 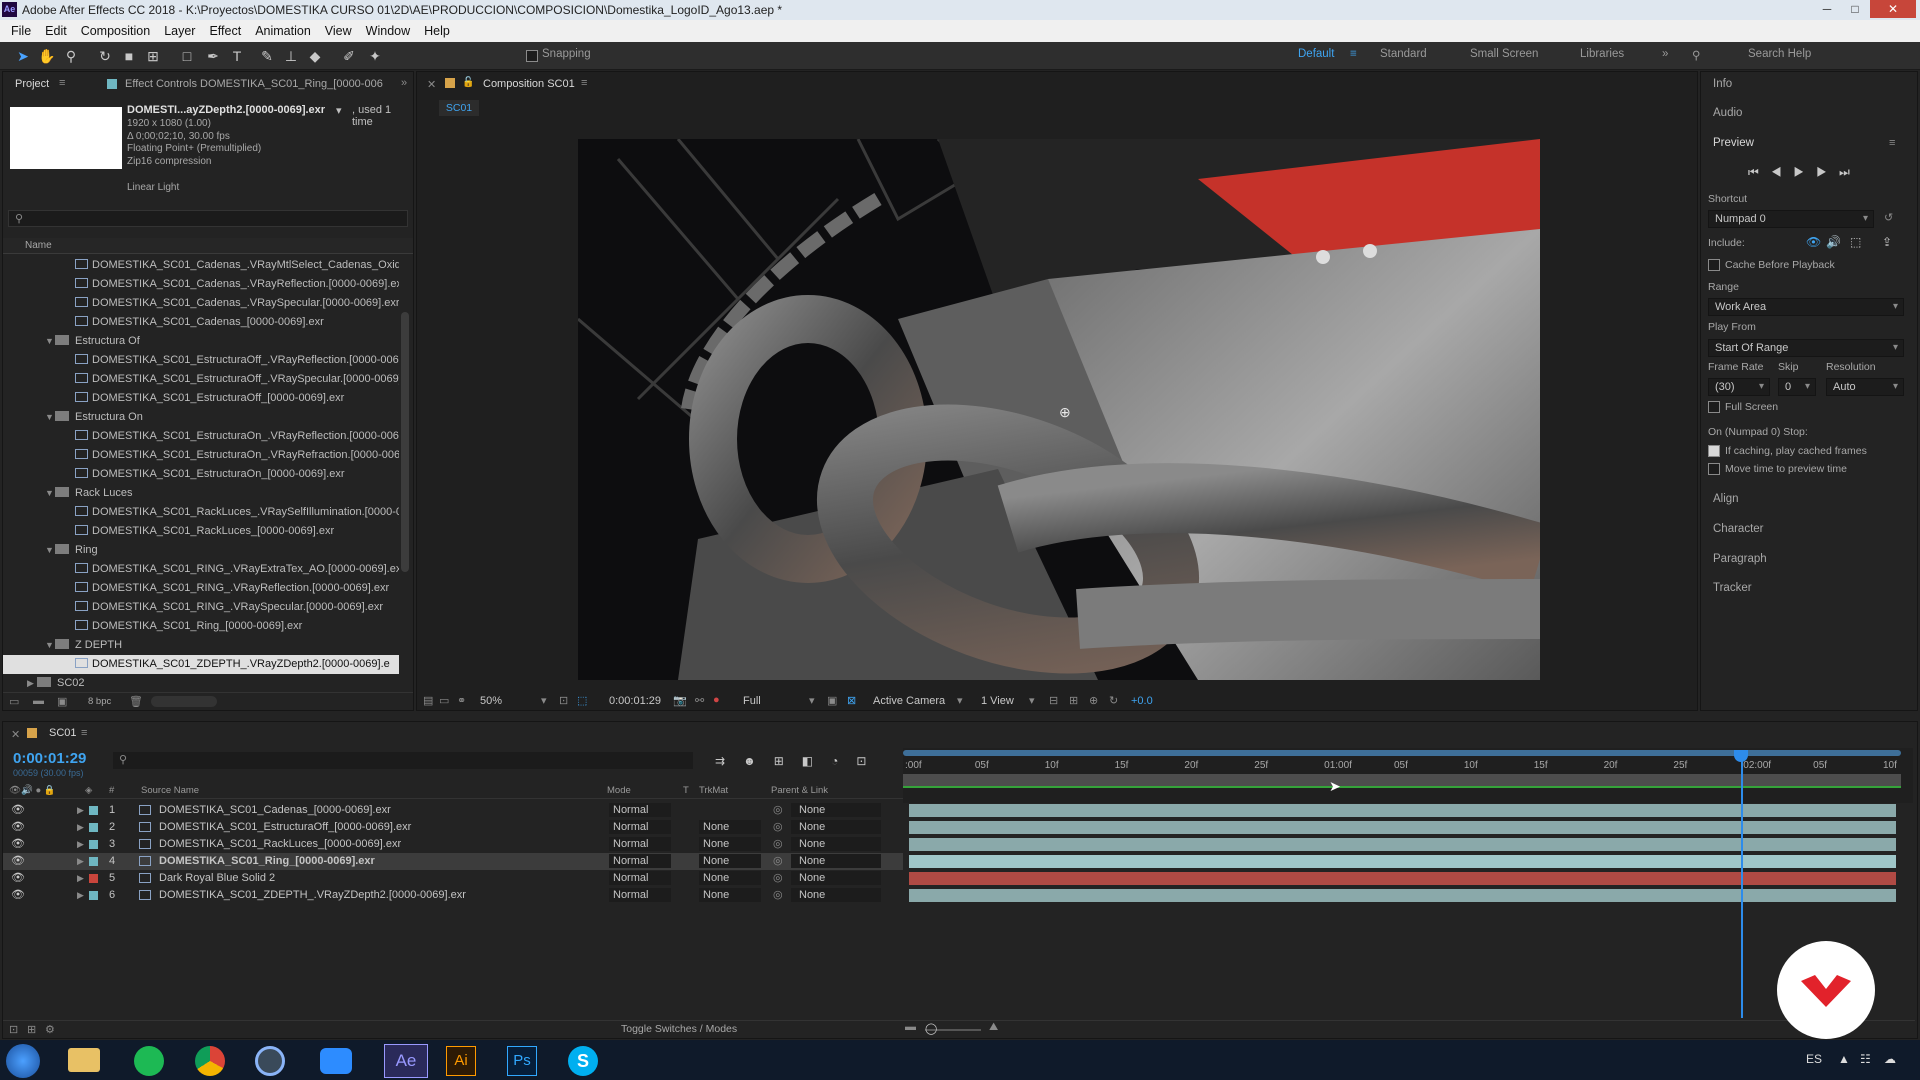 I want to click on transfer-controls-icon: ⊞, so click(x=31, y=1029).